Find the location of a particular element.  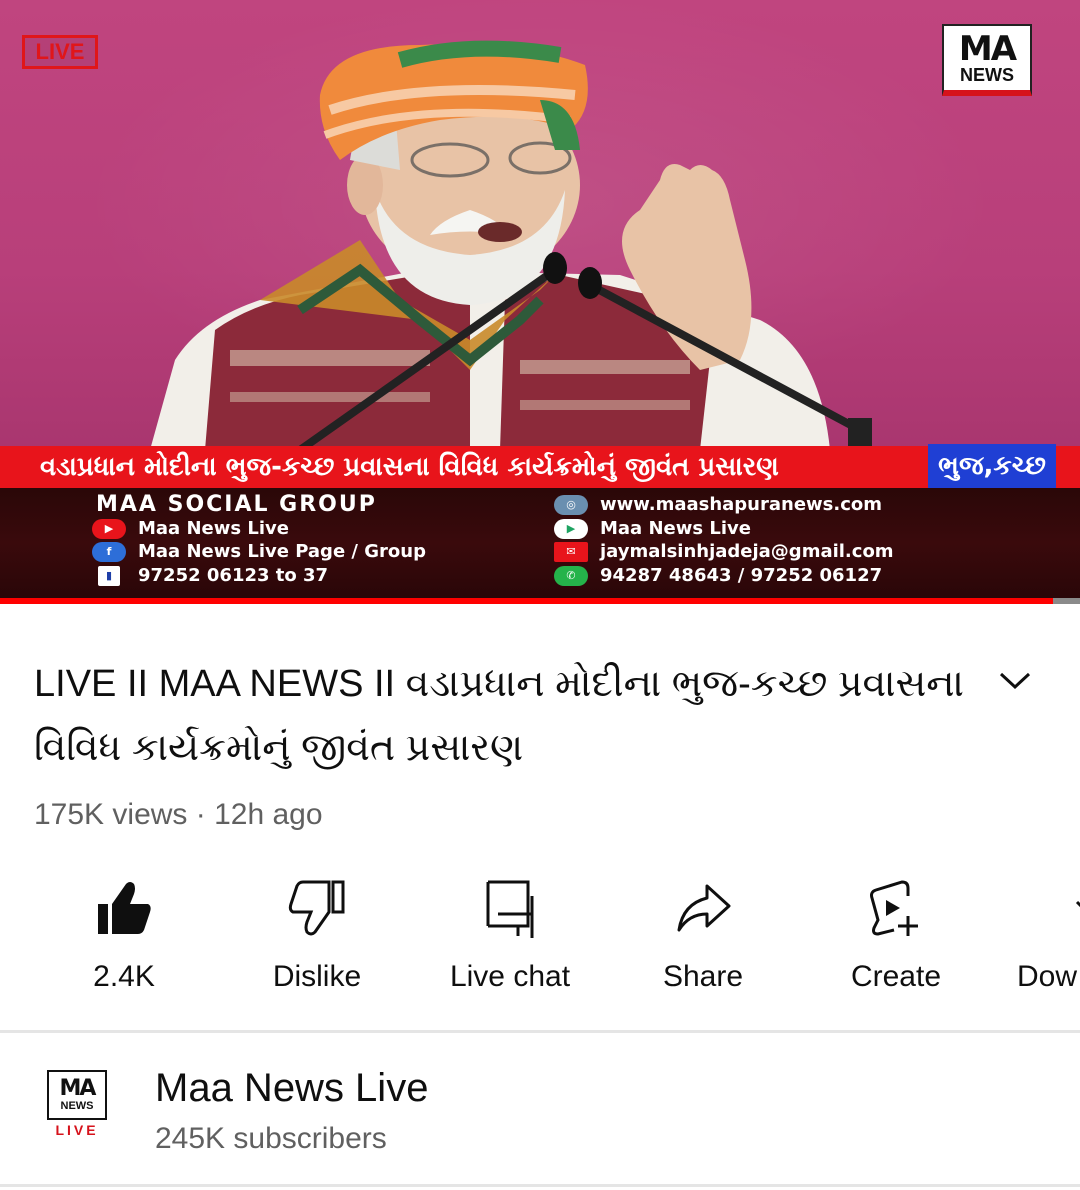

create-icon is located at coordinates (894, 908).